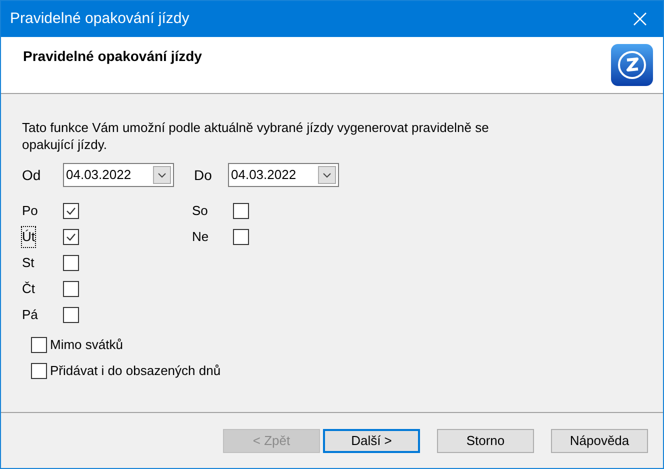 This screenshot has height=469, width=664. What do you see at coordinates (28, 289) in the screenshot?
I see `day-label: Čt` at bounding box center [28, 289].